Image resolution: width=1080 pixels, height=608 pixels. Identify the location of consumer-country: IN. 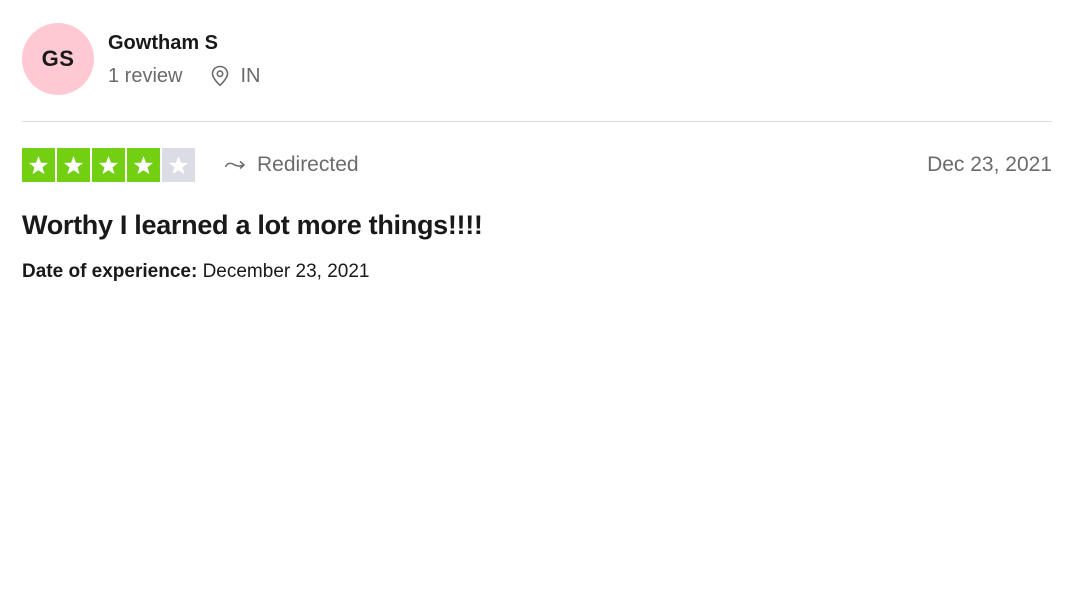
(235, 76).